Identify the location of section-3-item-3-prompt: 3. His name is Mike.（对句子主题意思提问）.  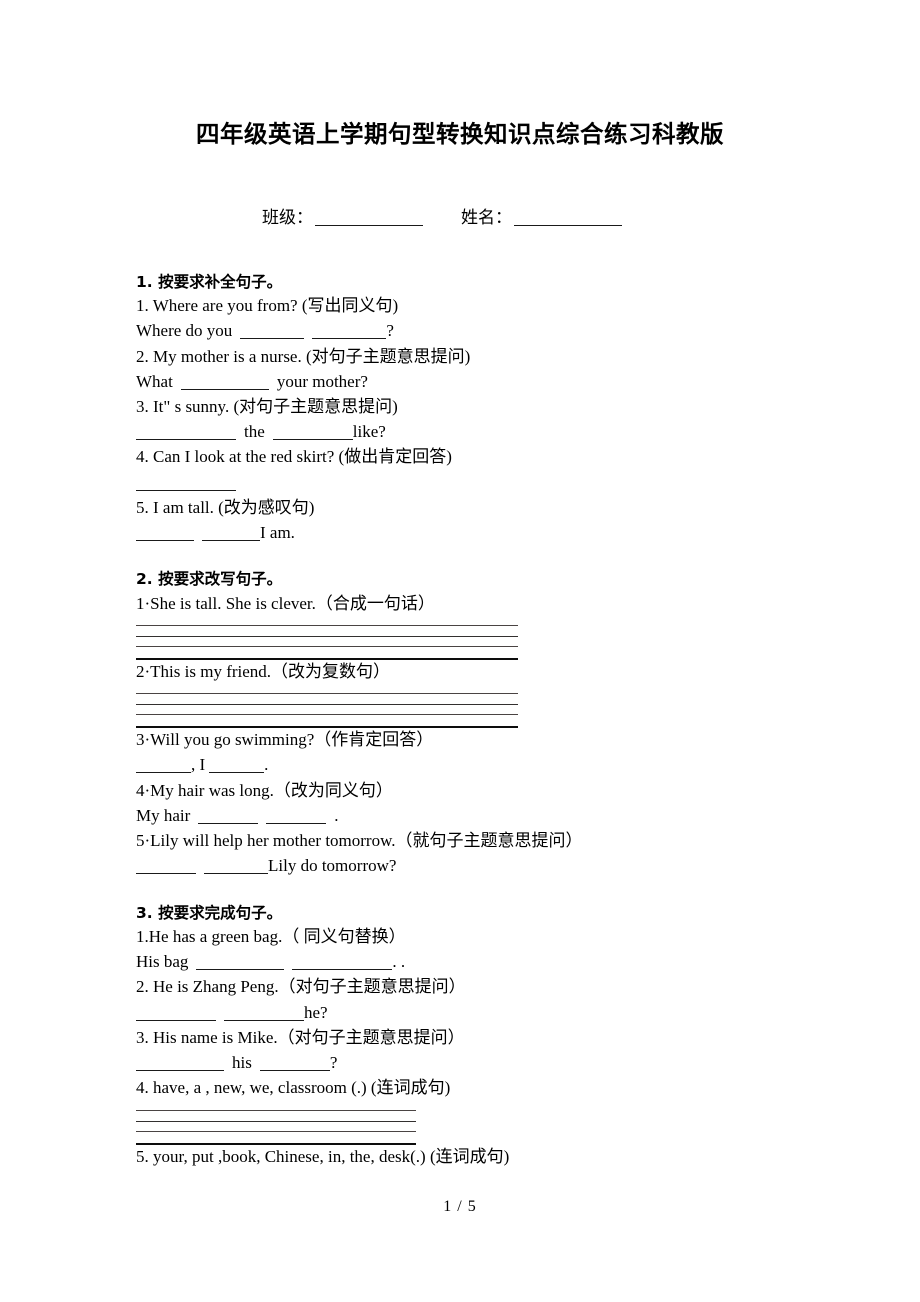
(300, 1037).